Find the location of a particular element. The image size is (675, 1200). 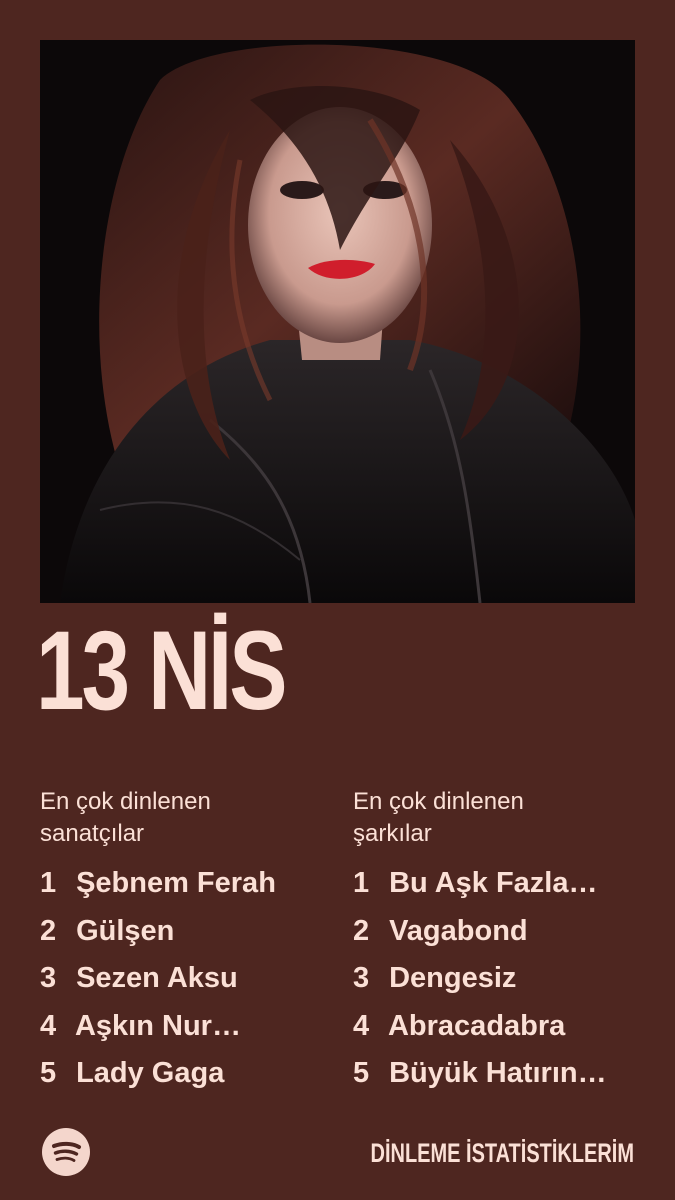

artist-list-item: 5 Lady Gaga is located at coordinates (190, 1074).